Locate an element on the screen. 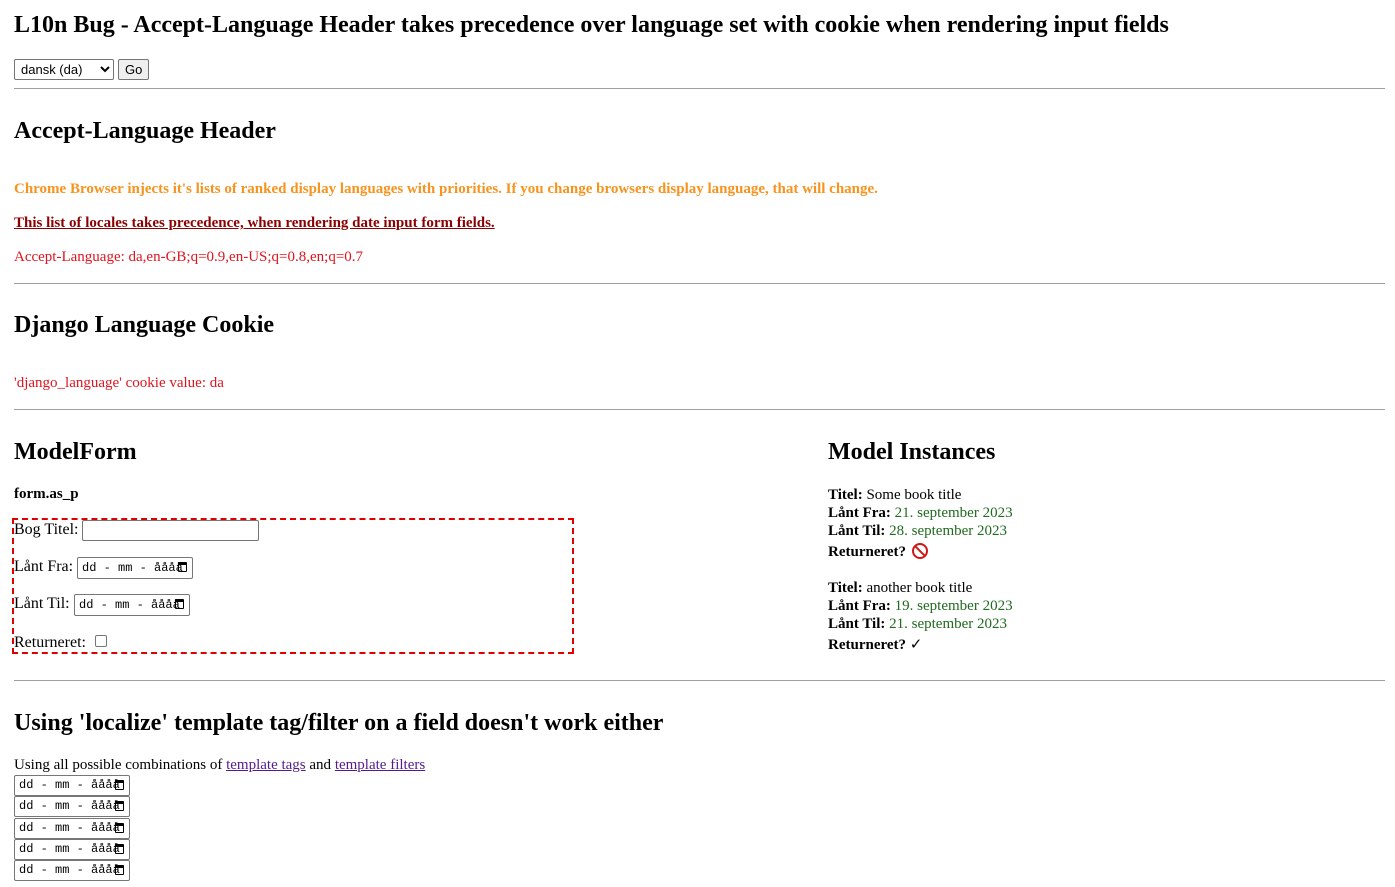 Image resolution: width=1395 pixels, height=887 pixels. template-tags-link: template tags is located at coordinates (266, 765).